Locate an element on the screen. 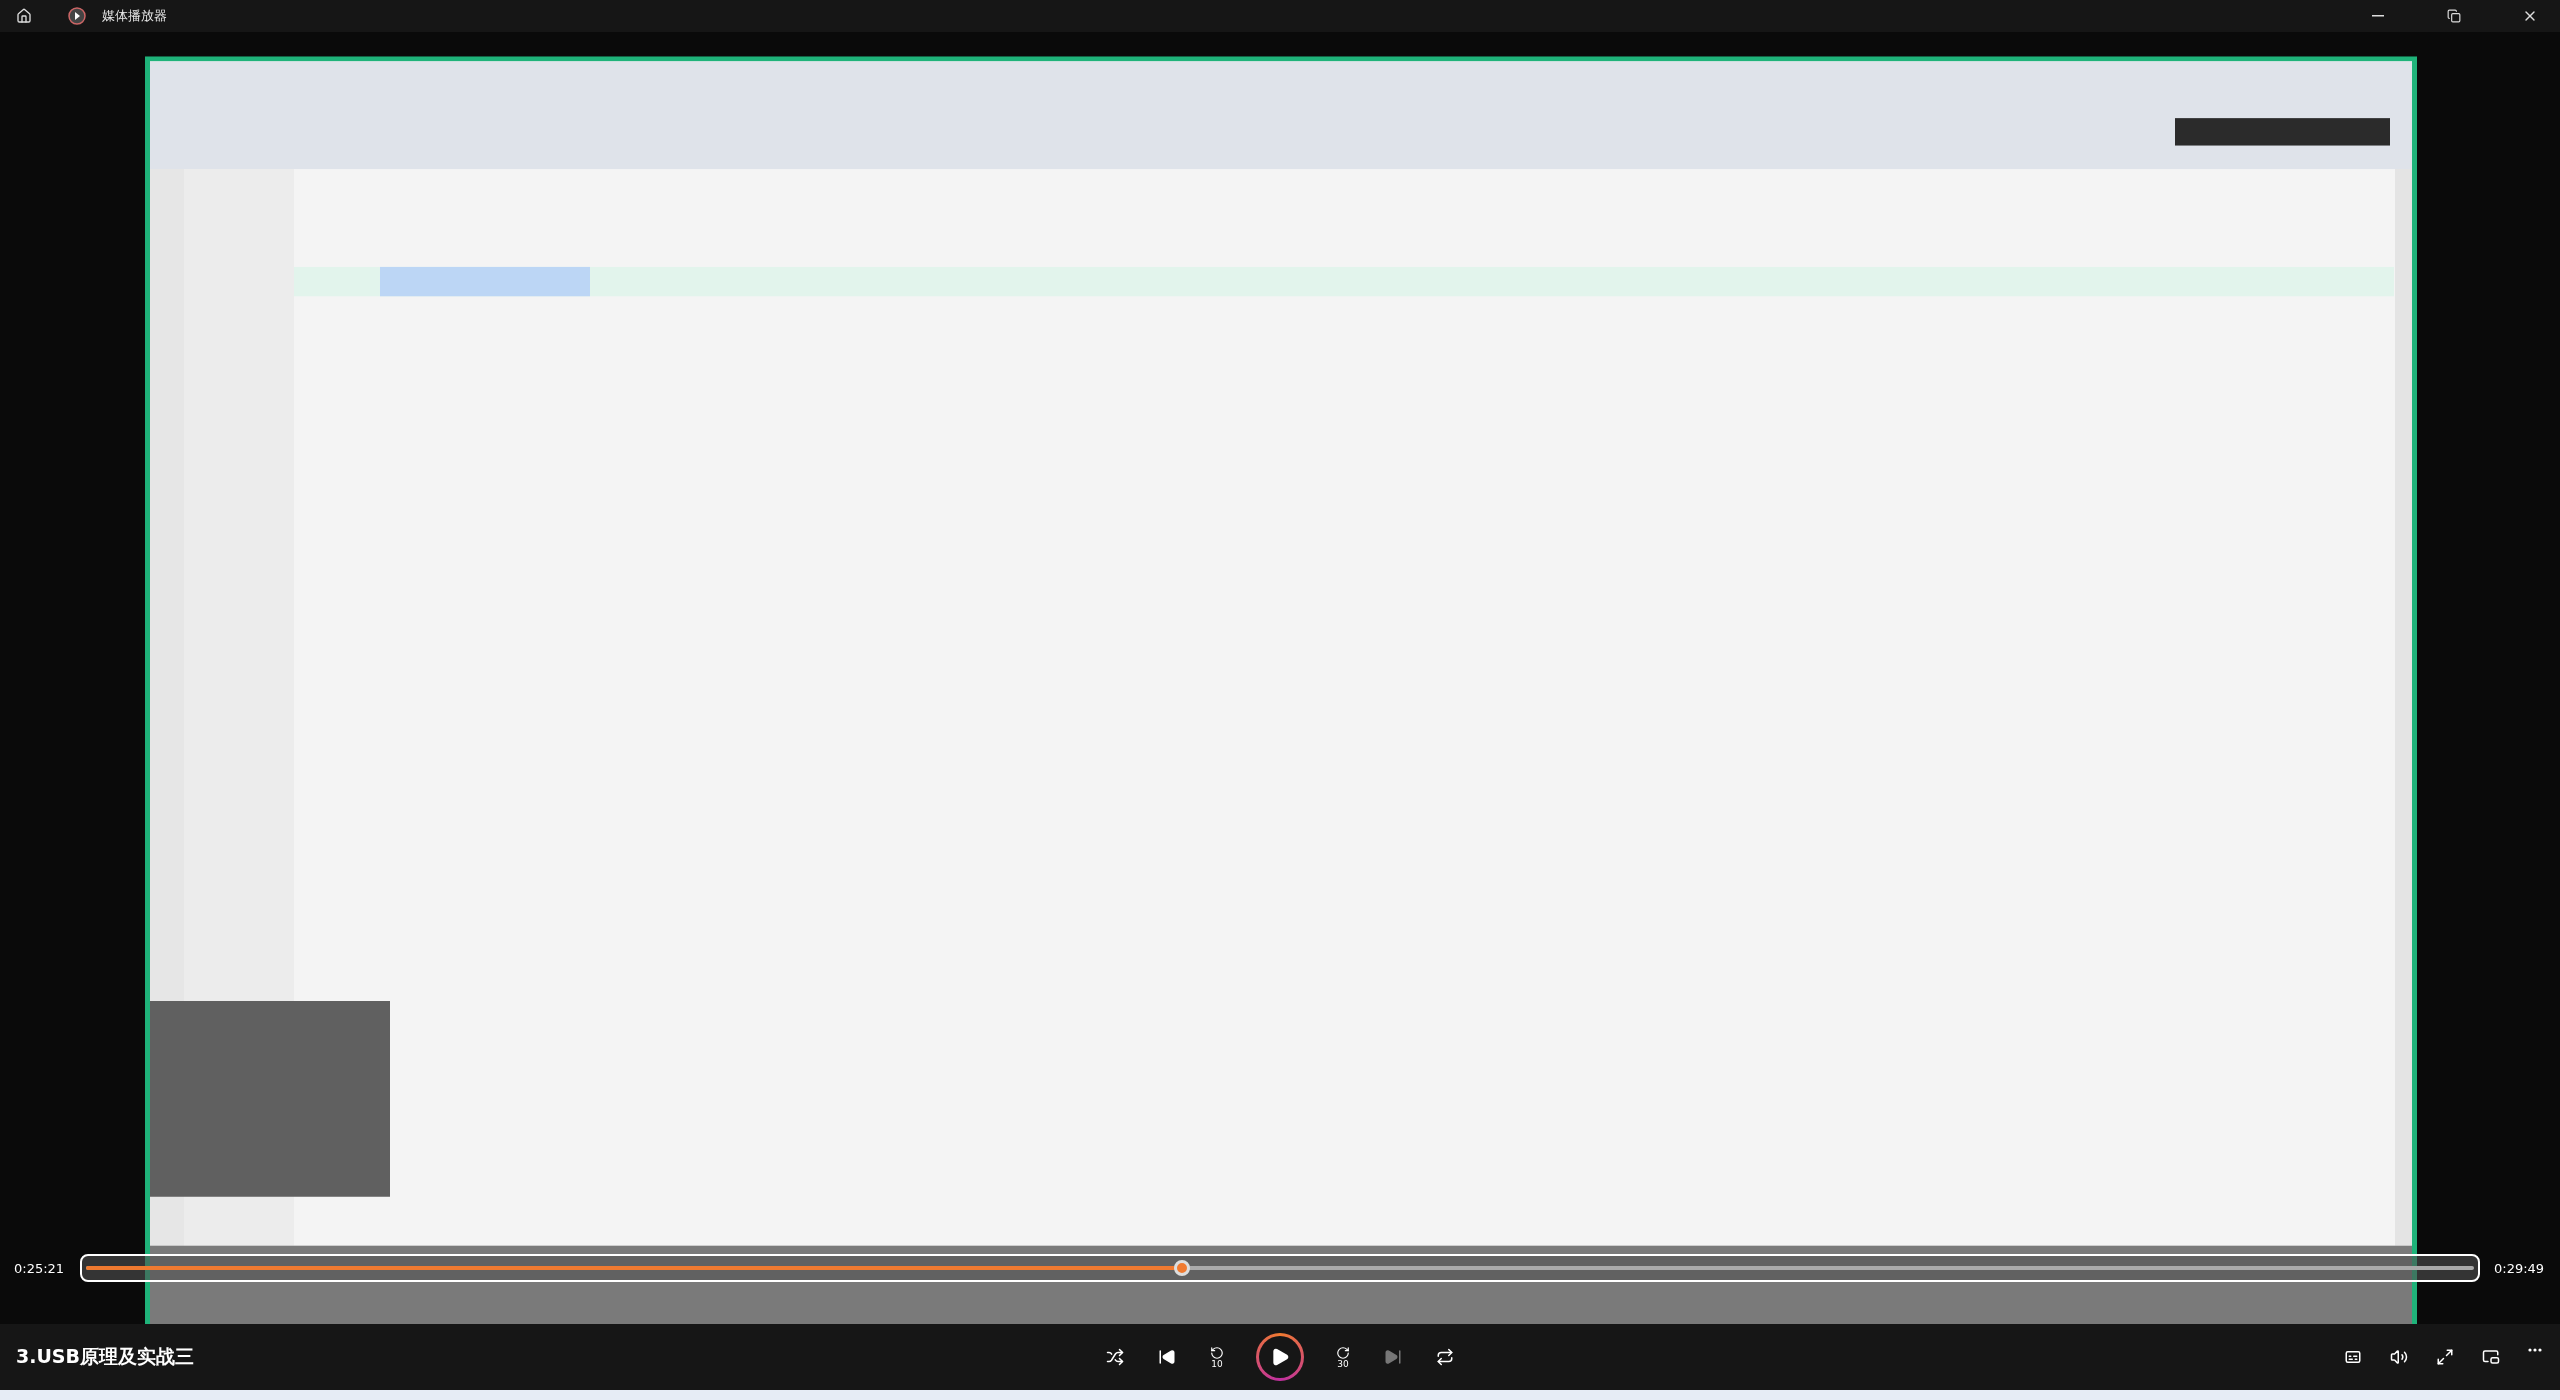 The image size is (2560, 1400). volume-icon is located at coordinates (2399, 1357).